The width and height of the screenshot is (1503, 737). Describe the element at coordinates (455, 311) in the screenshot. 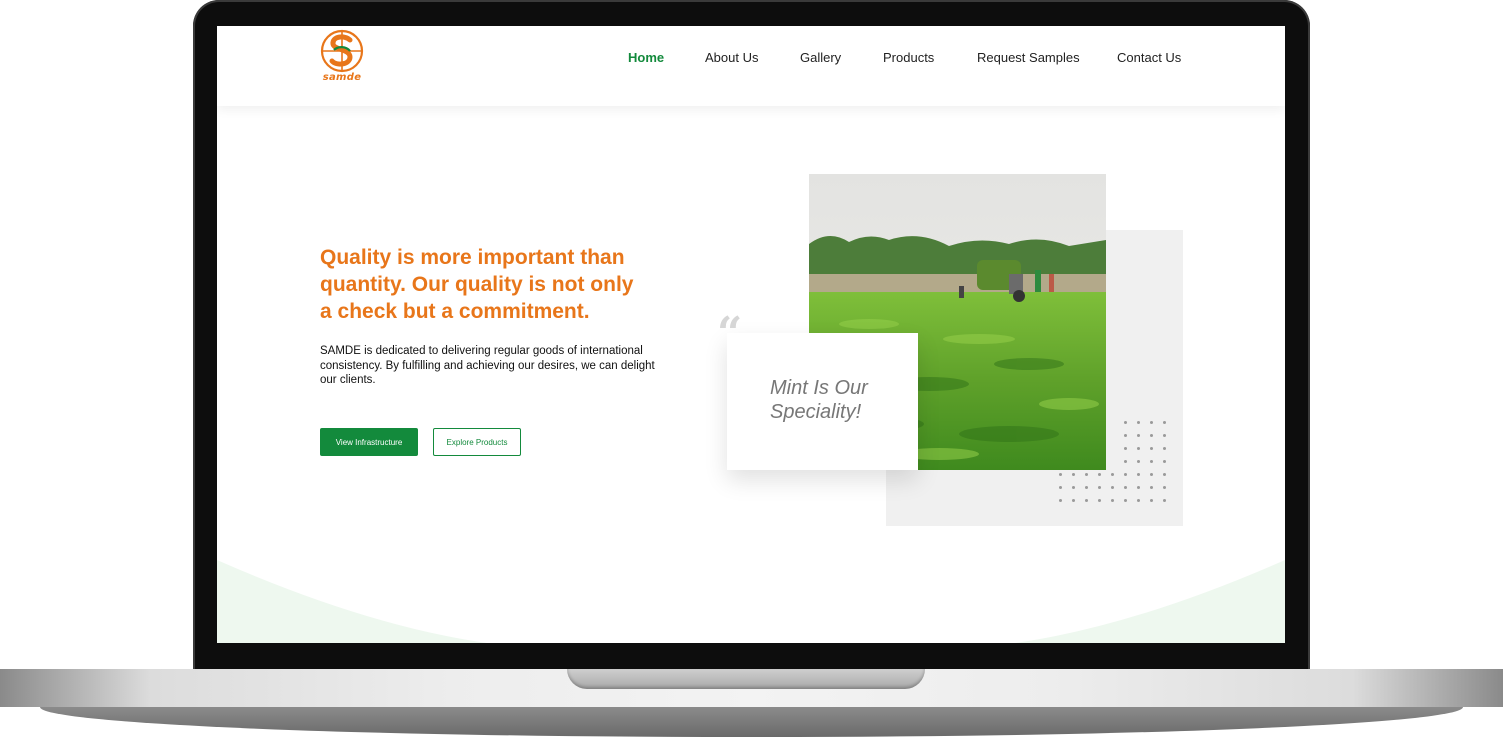

I see `headline-line: a check but a commitment.` at that location.